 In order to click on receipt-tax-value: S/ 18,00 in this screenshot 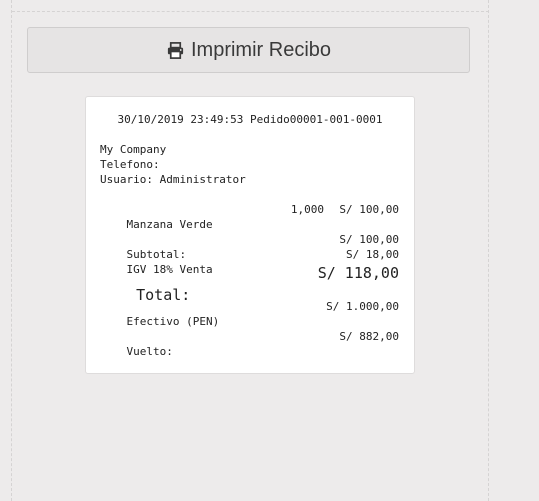, I will do `click(372, 254)`.